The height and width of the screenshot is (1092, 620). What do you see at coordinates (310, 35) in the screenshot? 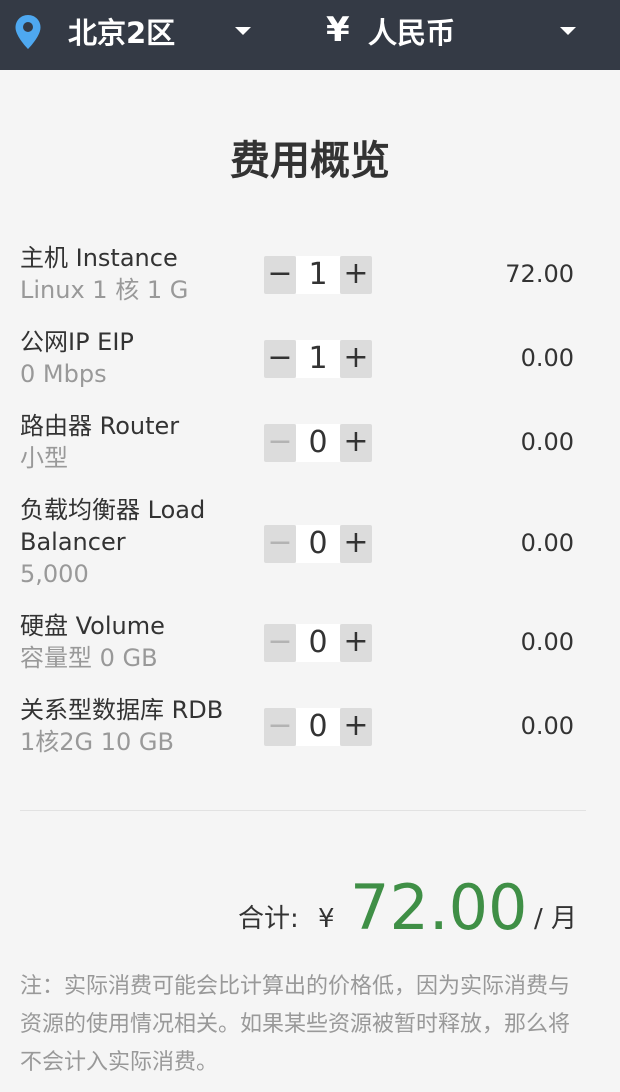
I see `top-bar: 北京2区 ¥ 人民币` at bounding box center [310, 35].